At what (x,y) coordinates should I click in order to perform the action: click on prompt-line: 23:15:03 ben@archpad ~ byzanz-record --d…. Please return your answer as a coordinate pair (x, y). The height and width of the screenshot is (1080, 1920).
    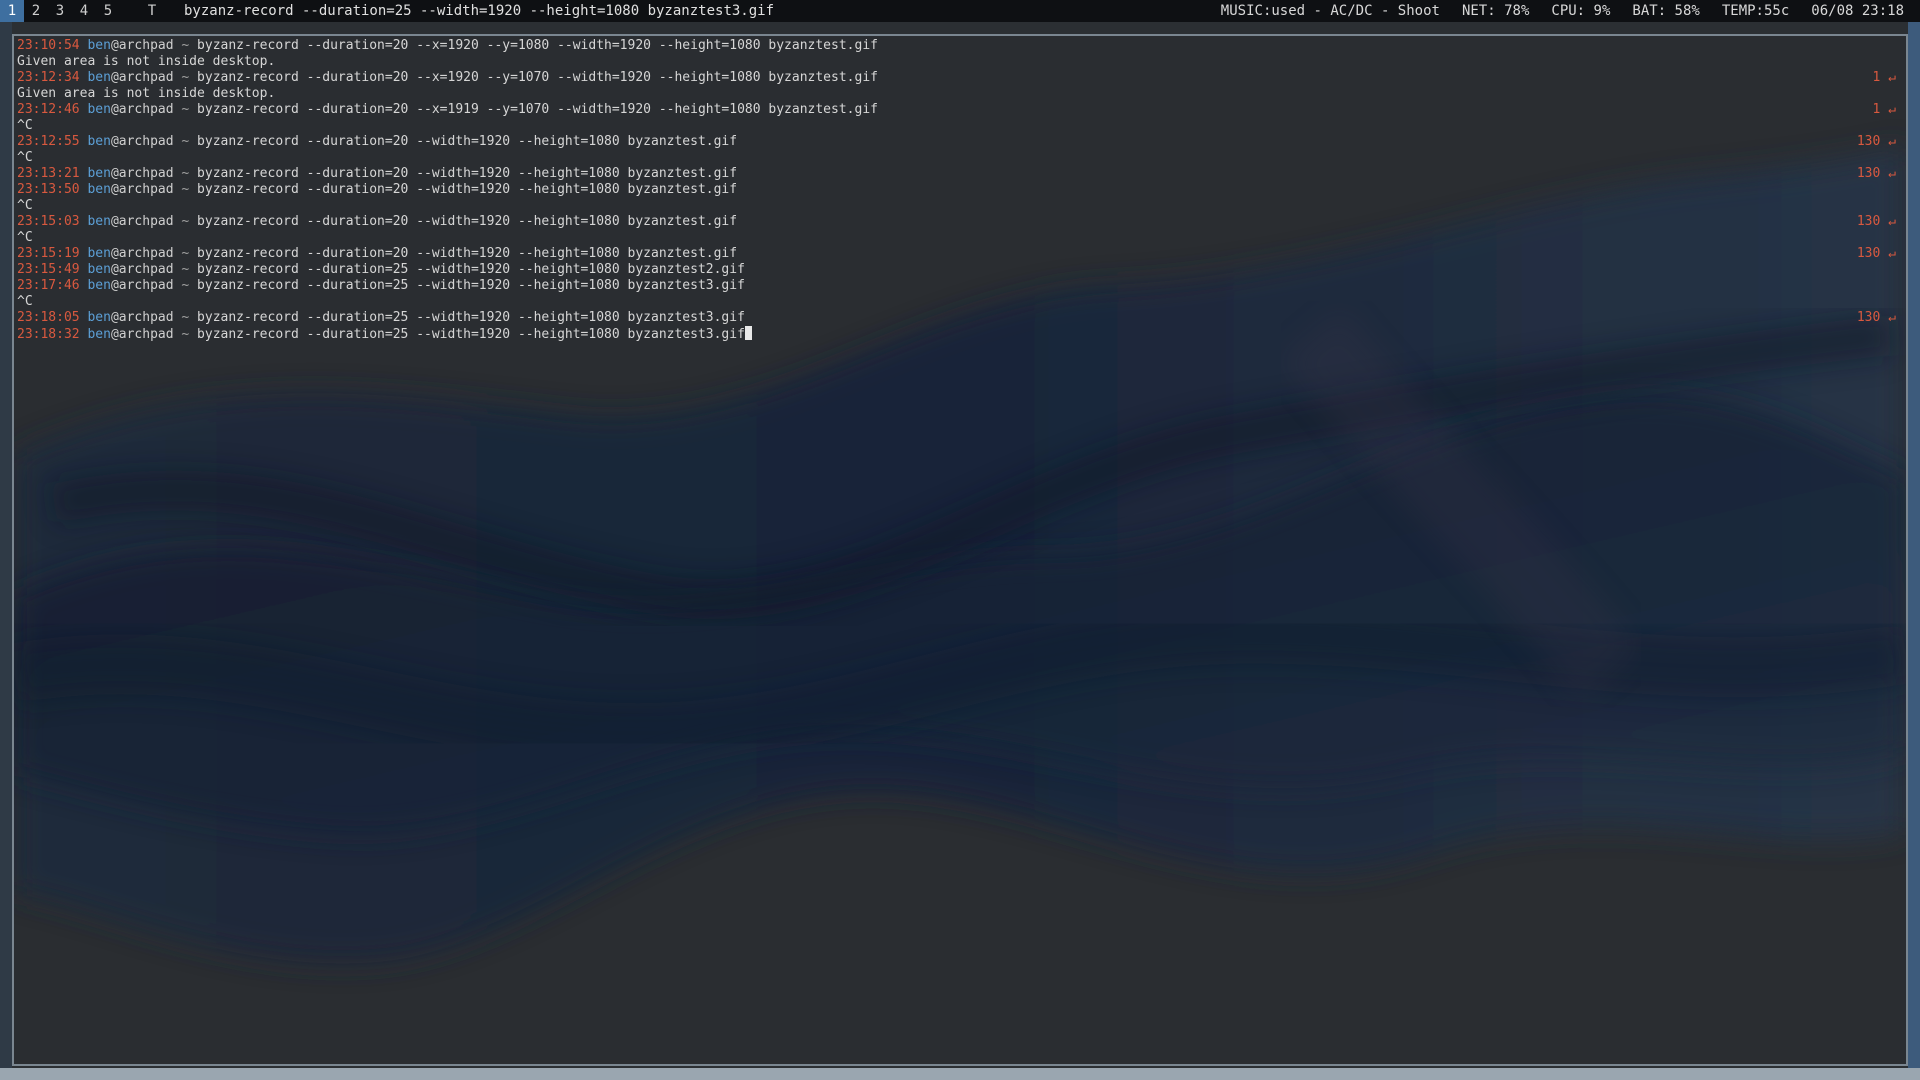
    Looking at the image, I should click on (956, 222).